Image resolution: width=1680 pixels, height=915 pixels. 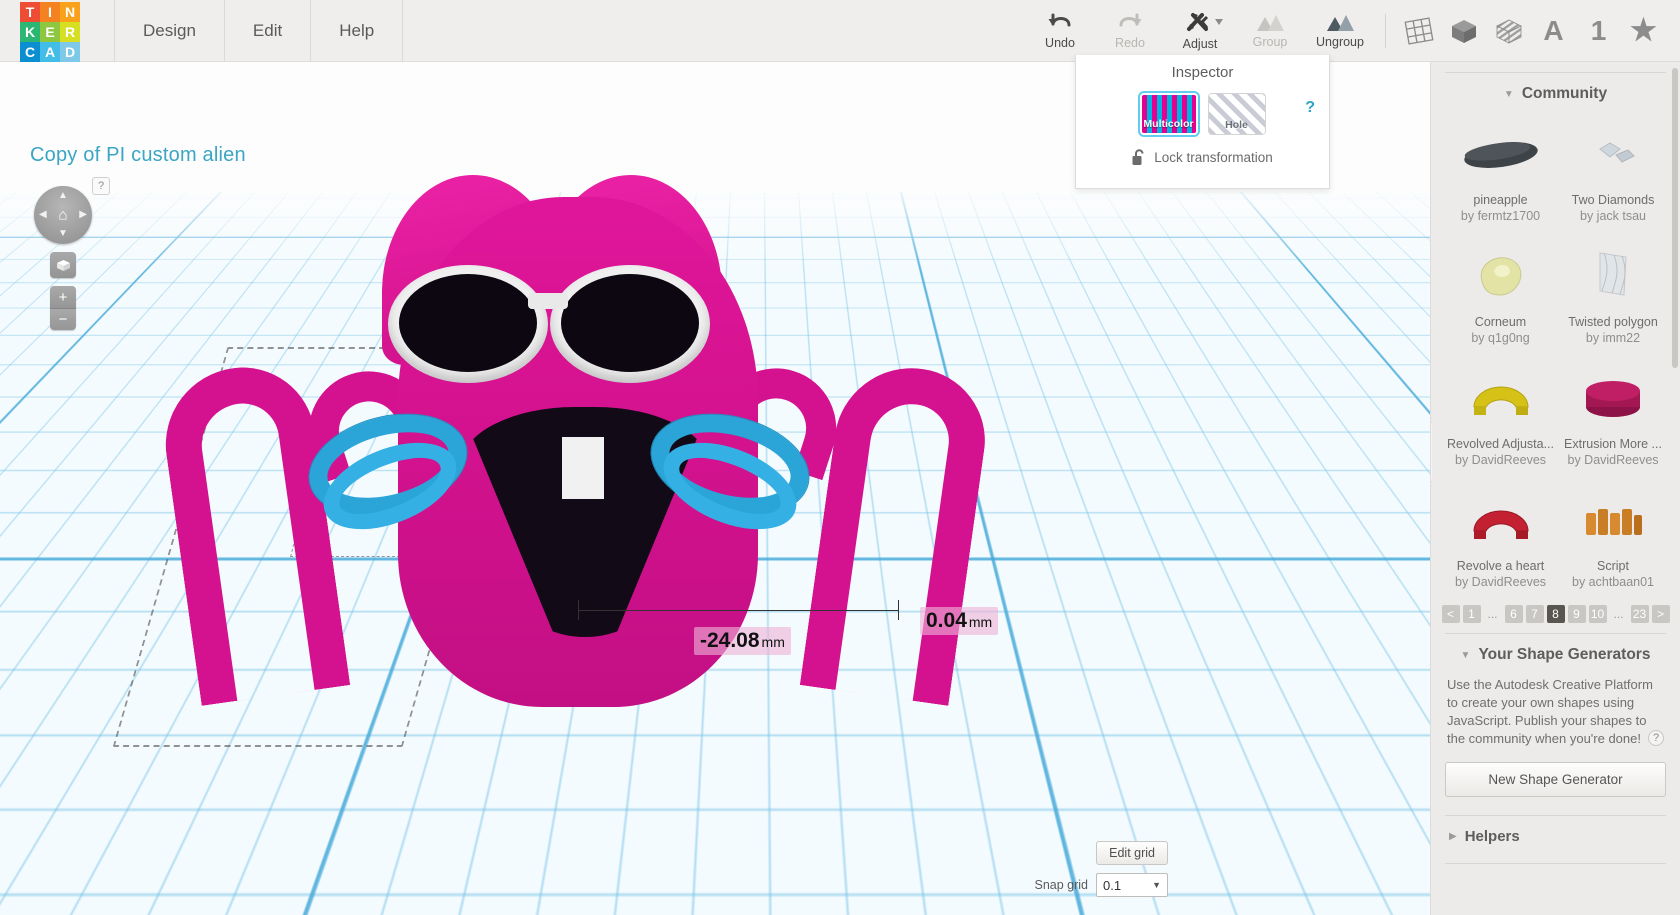 What do you see at coordinates (1132, 853) in the screenshot?
I see `edit-grid-button: Edit grid` at bounding box center [1132, 853].